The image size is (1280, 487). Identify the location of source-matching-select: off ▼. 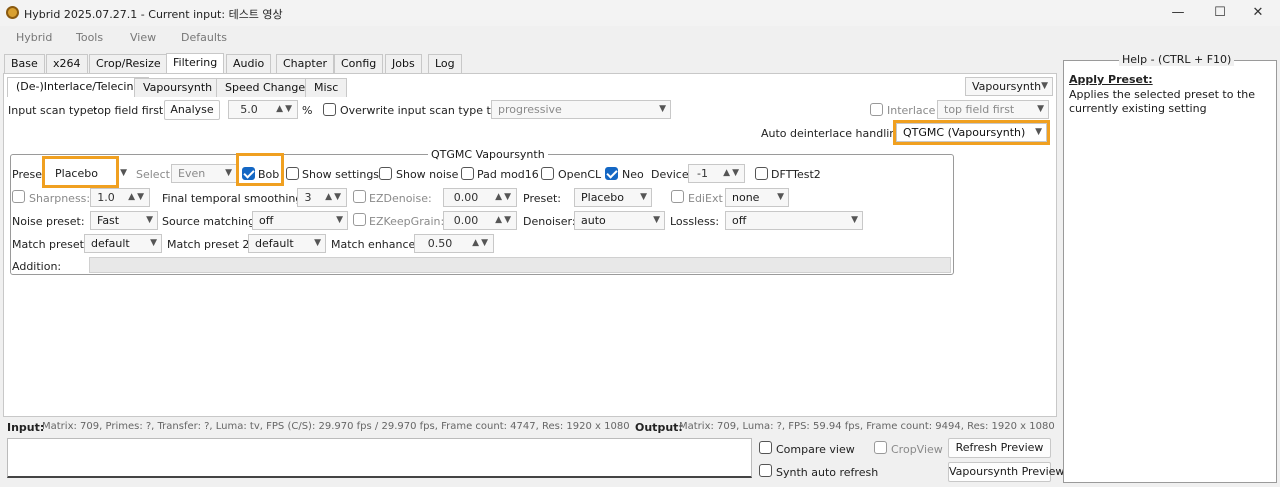
(300, 220).